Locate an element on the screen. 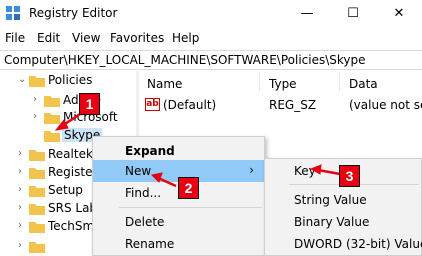  callout-badge-3: 3 is located at coordinates (349, 176).